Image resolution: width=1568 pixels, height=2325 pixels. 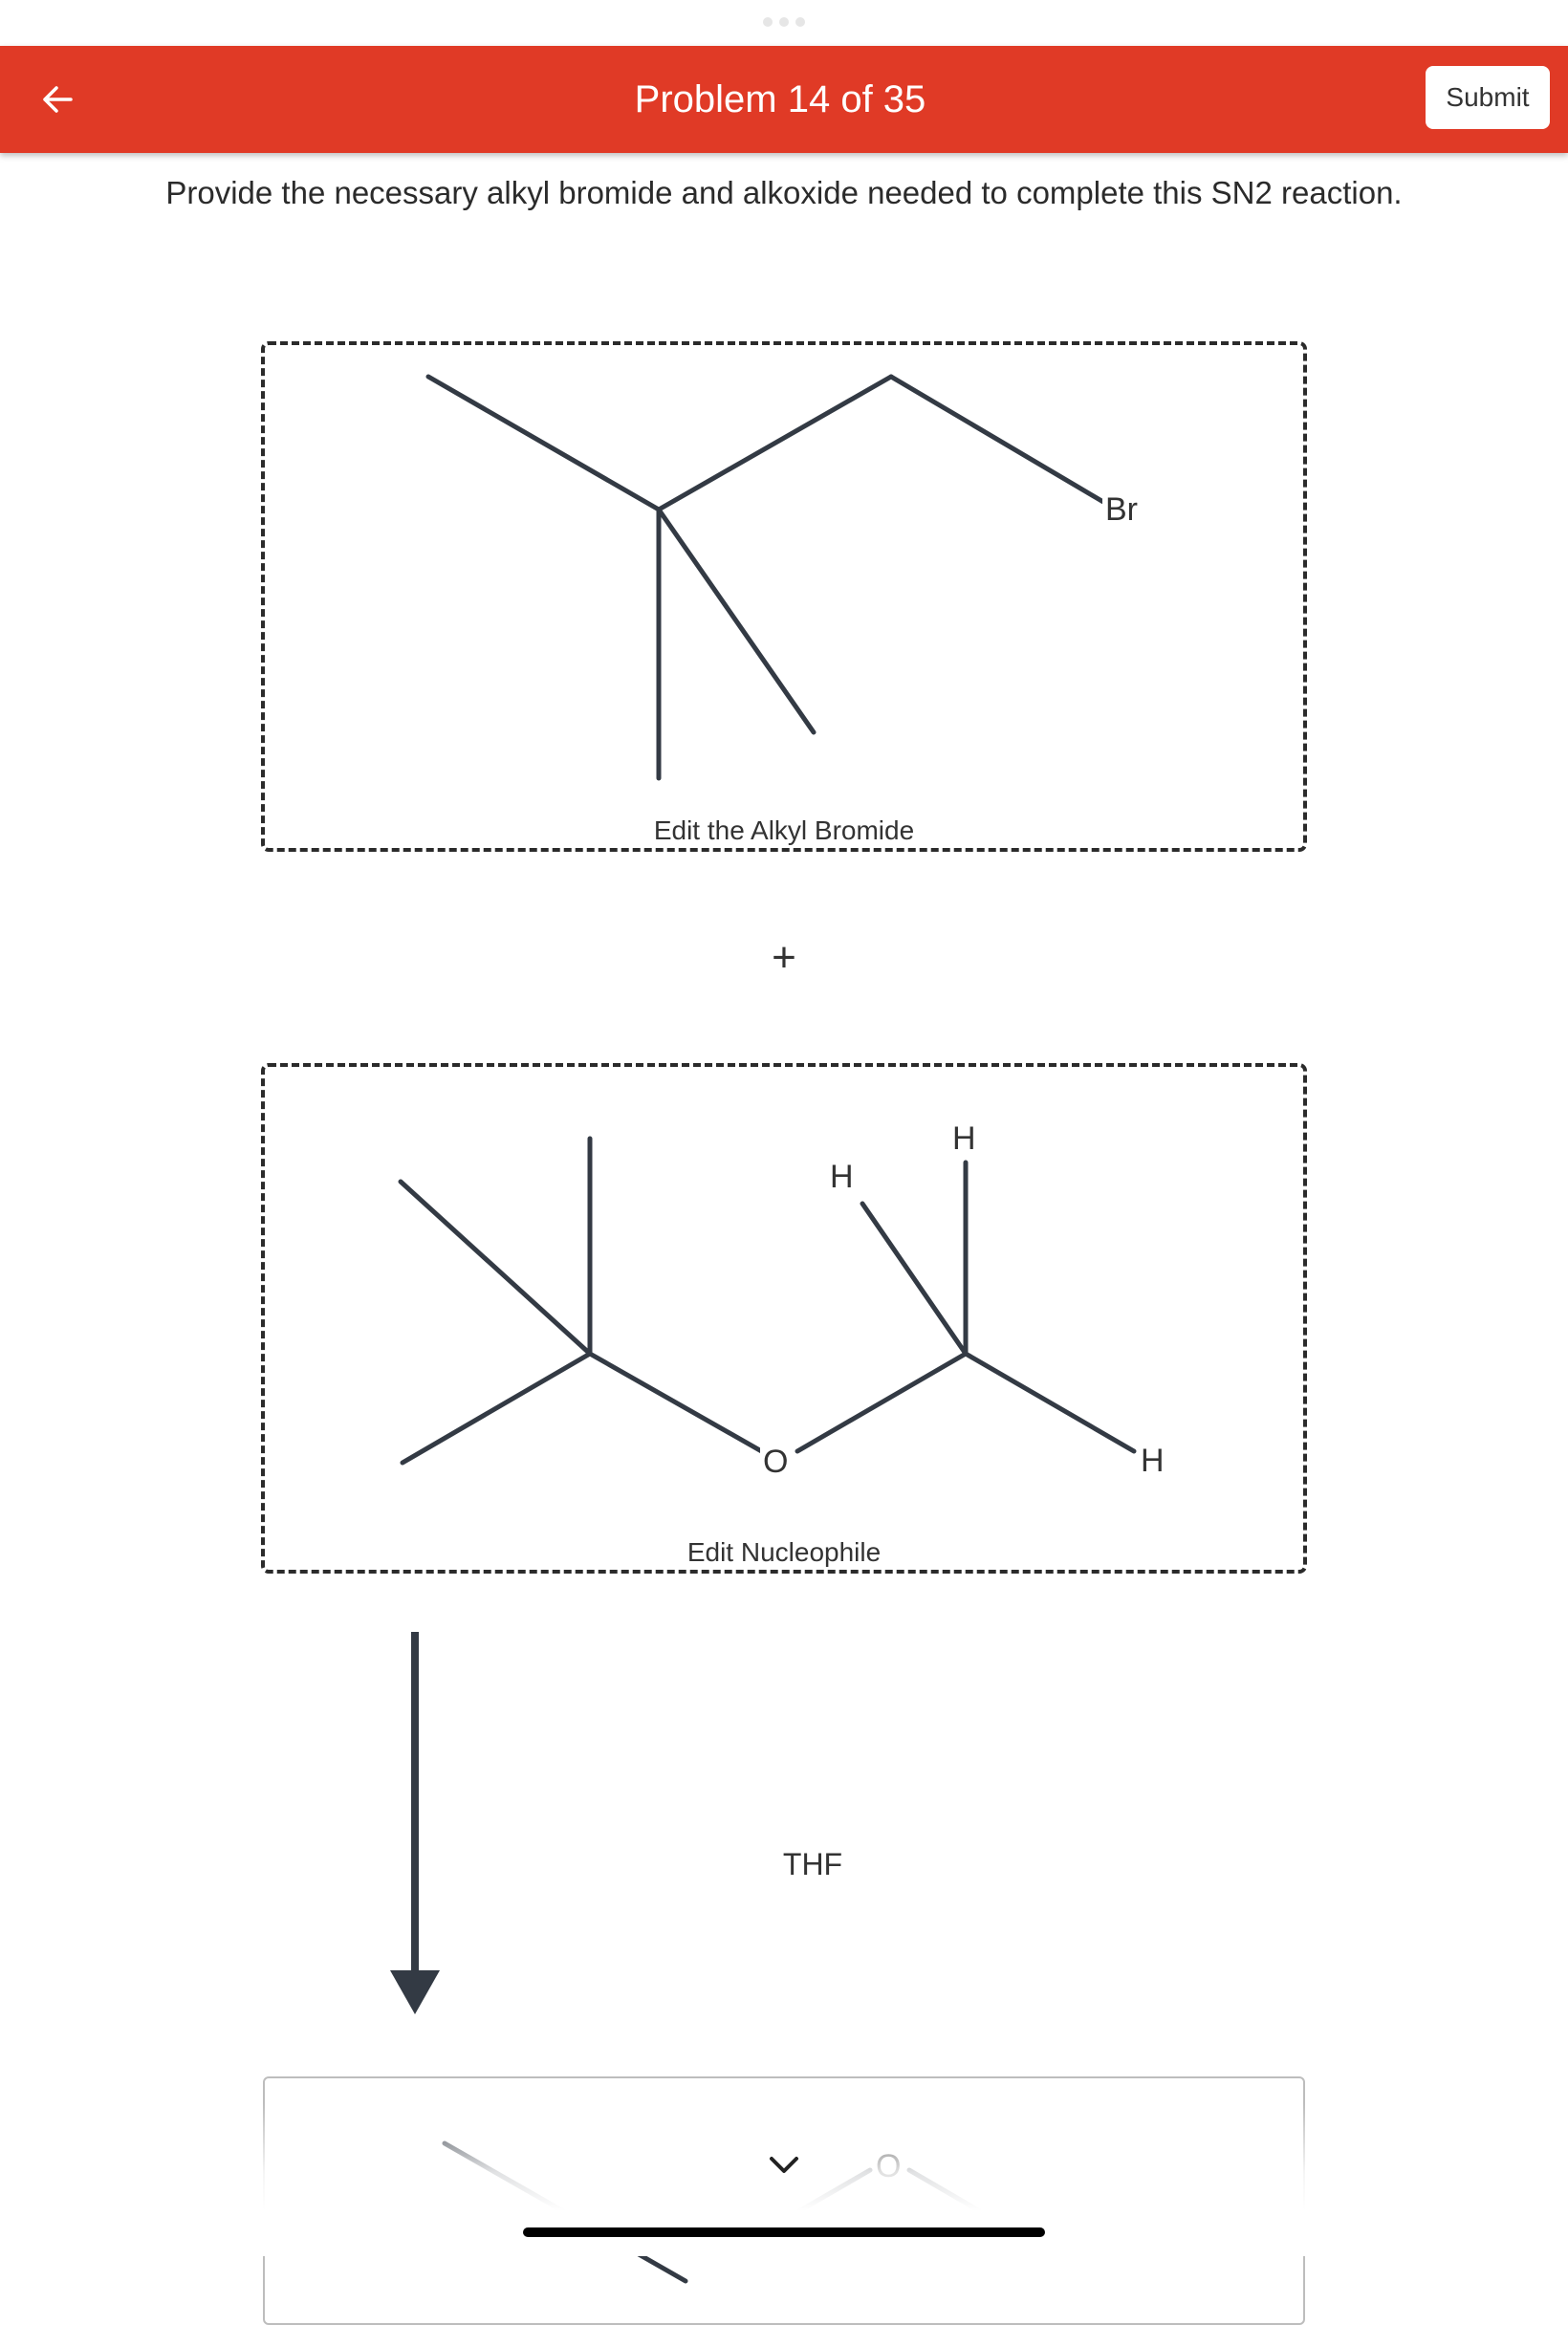 I want to click on edit-alkyl-bromide-label: Edit the Alkyl Bromide, so click(x=784, y=830).